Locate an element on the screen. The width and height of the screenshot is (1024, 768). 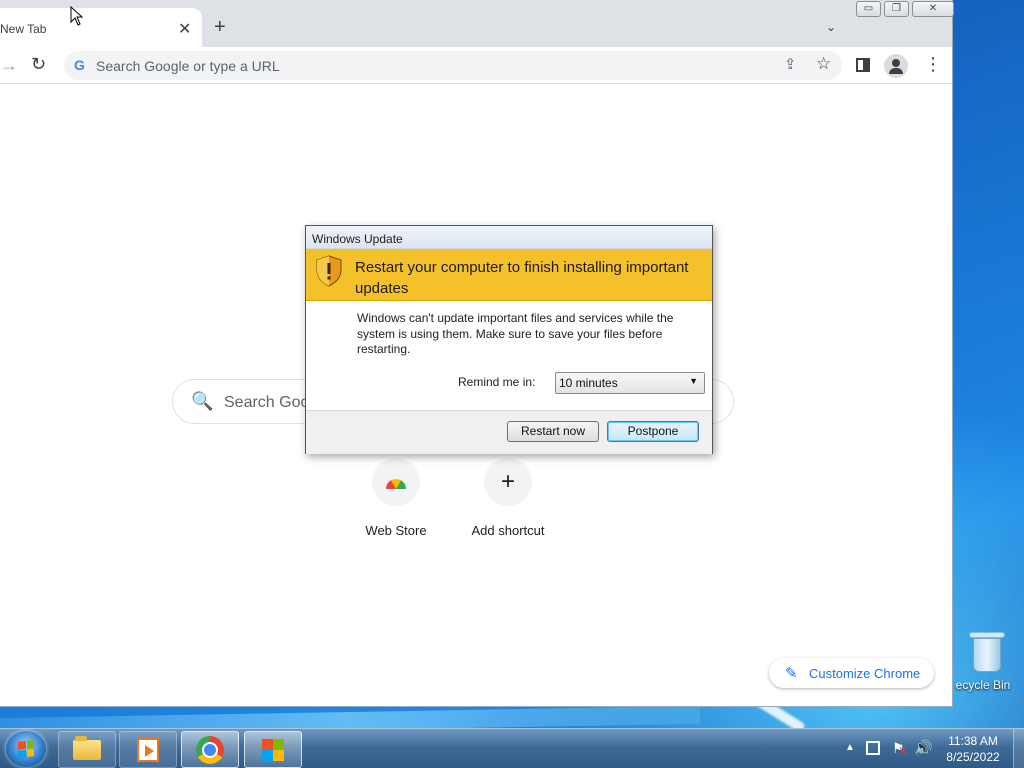
taskbar-explorer is located at coordinates (87, 749).